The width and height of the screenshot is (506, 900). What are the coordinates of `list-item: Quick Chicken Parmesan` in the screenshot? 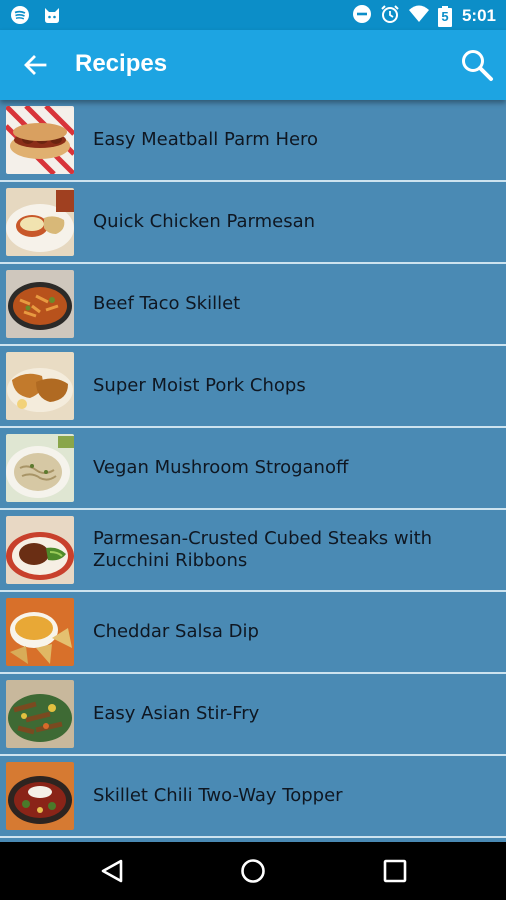 It's located at (253, 223).